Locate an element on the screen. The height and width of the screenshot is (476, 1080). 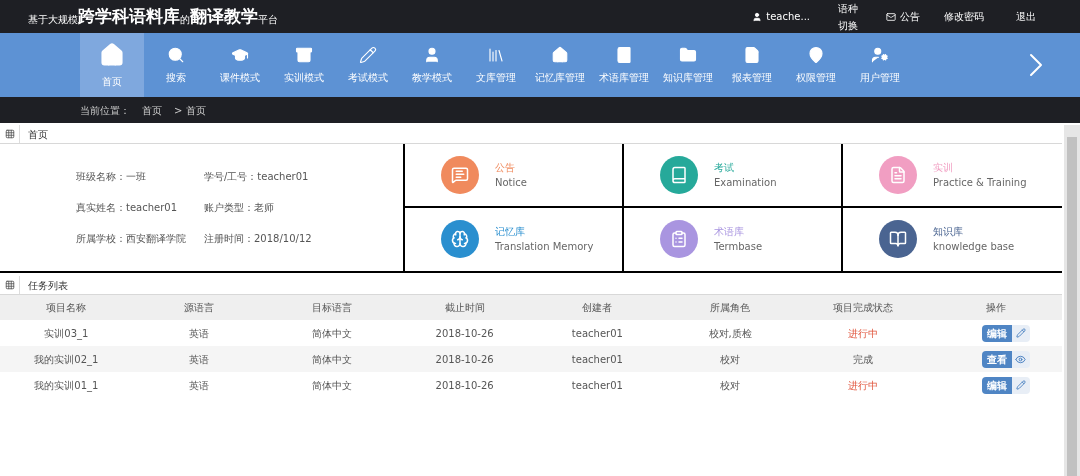
user-gear-icon is located at coordinates (880, 54).